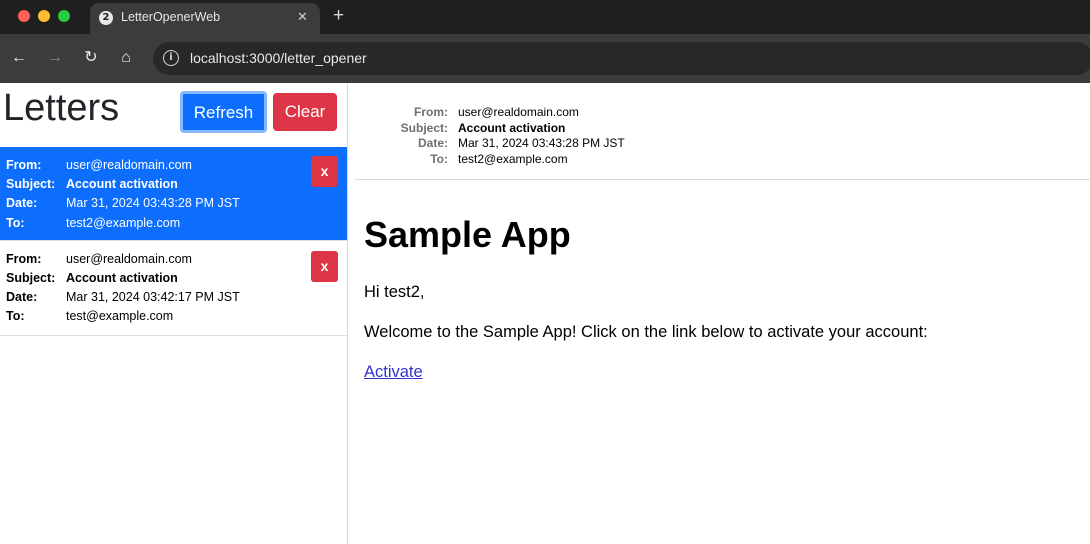 This screenshot has height=544, width=1090. What do you see at coordinates (302, 17) in the screenshot?
I see `tab-close-icon: ✕` at bounding box center [302, 17].